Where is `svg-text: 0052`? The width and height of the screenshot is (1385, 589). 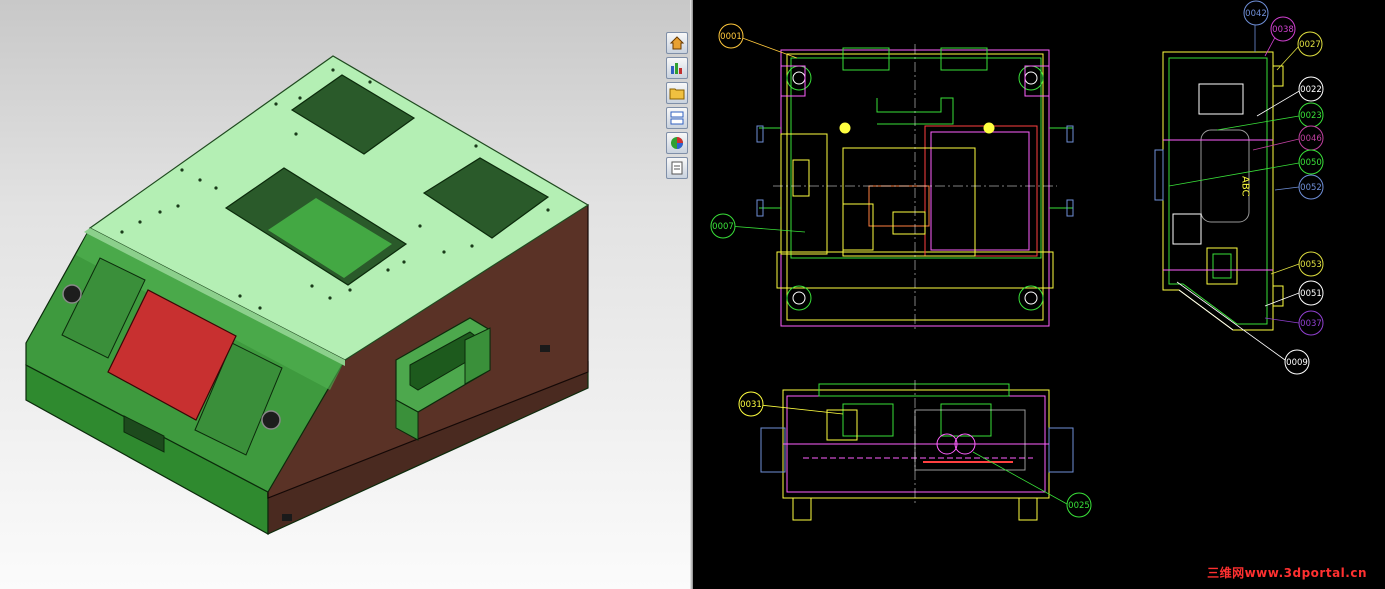 svg-text: 0052 is located at coordinates (1311, 188).